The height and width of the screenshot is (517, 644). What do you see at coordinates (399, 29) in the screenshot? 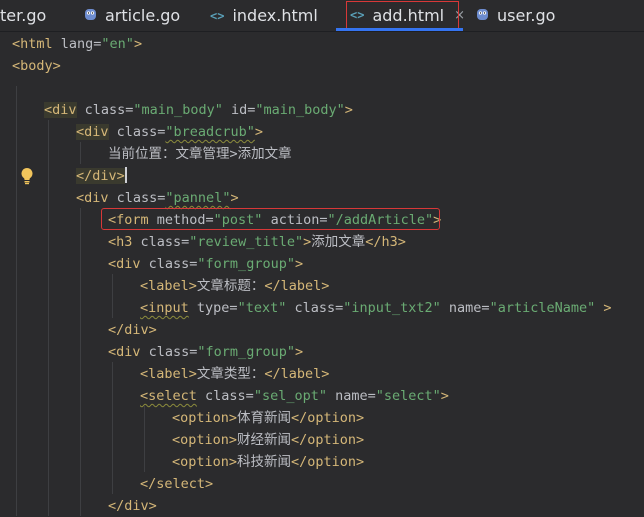
I see `active-tab-underline` at bounding box center [399, 29].